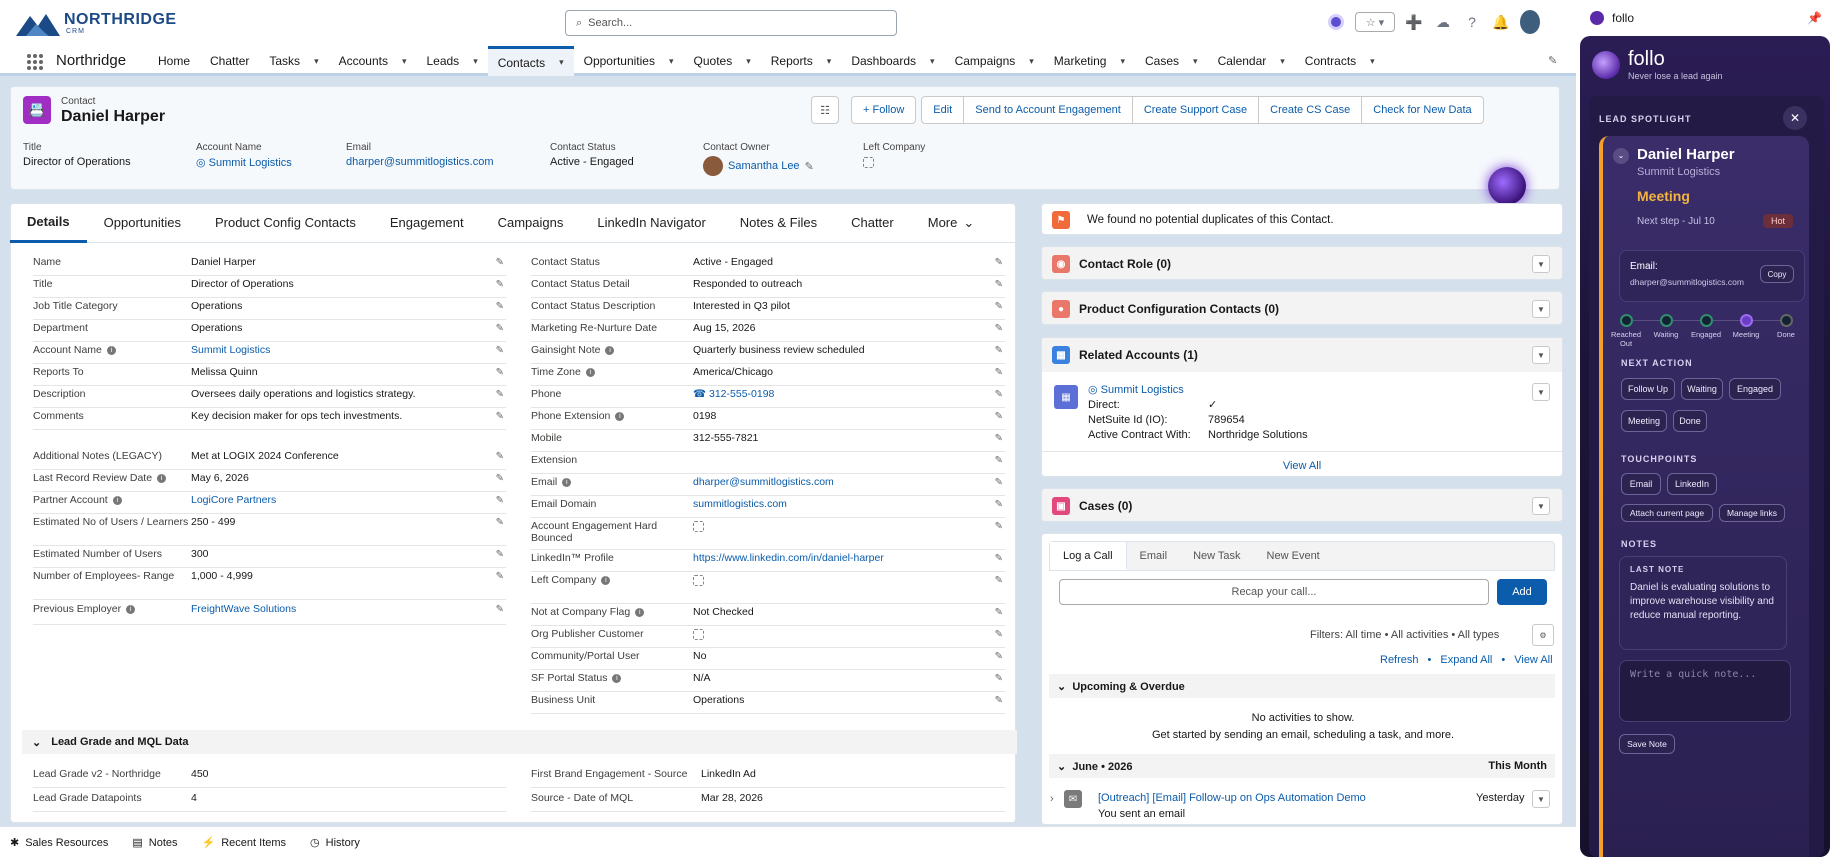 This screenshot has width=1836, height=857. What do you see at coordinates (1752, 513) in the screenshot?
I see `manage-links-button: Manage links` at bounding box center [1752, 513].